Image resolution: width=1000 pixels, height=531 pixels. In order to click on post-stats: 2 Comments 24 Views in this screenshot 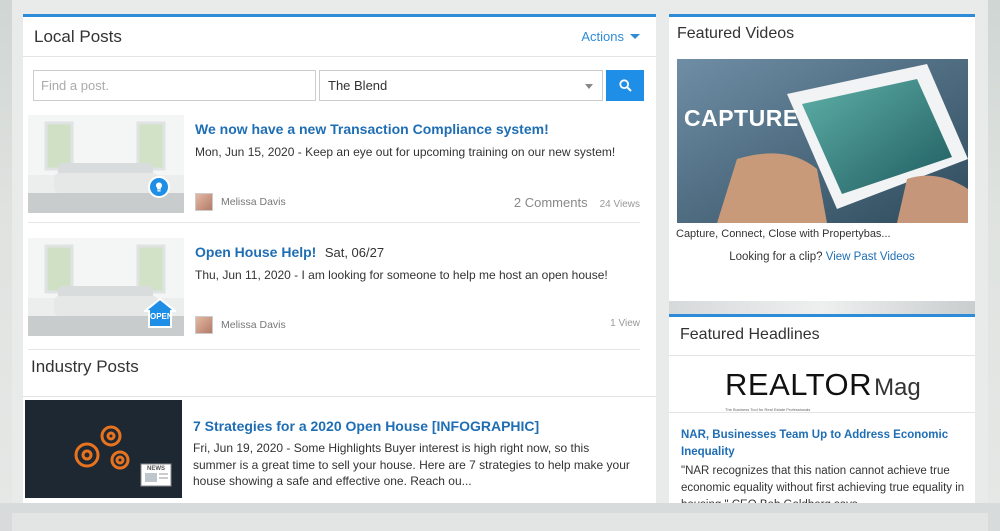, I will do `click(577, 202)`.